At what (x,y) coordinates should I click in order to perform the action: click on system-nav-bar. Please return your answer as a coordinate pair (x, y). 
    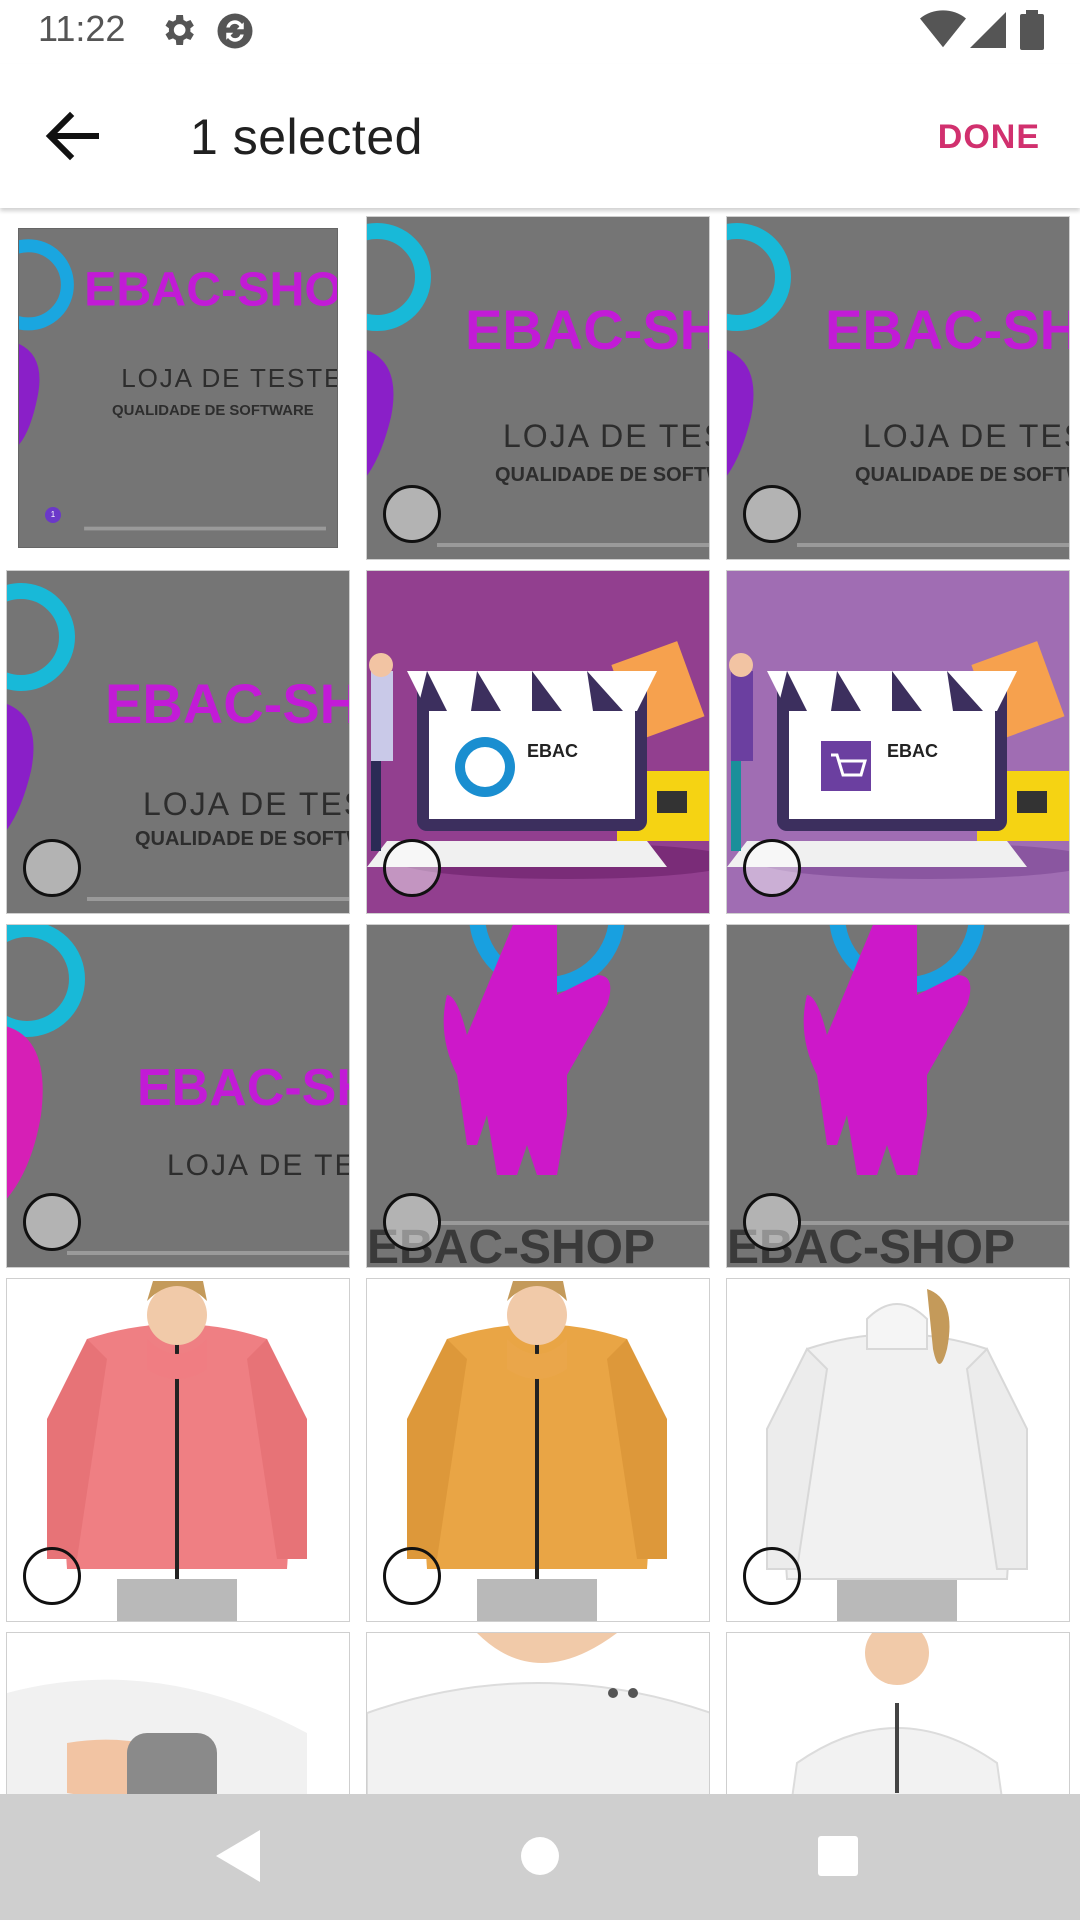
    Looking at the image, I should click on (540, 1857).